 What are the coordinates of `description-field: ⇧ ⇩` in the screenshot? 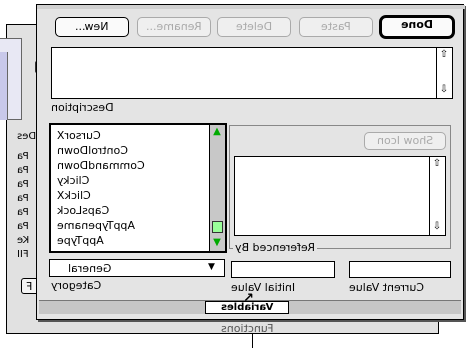 It's located at (252, 73).